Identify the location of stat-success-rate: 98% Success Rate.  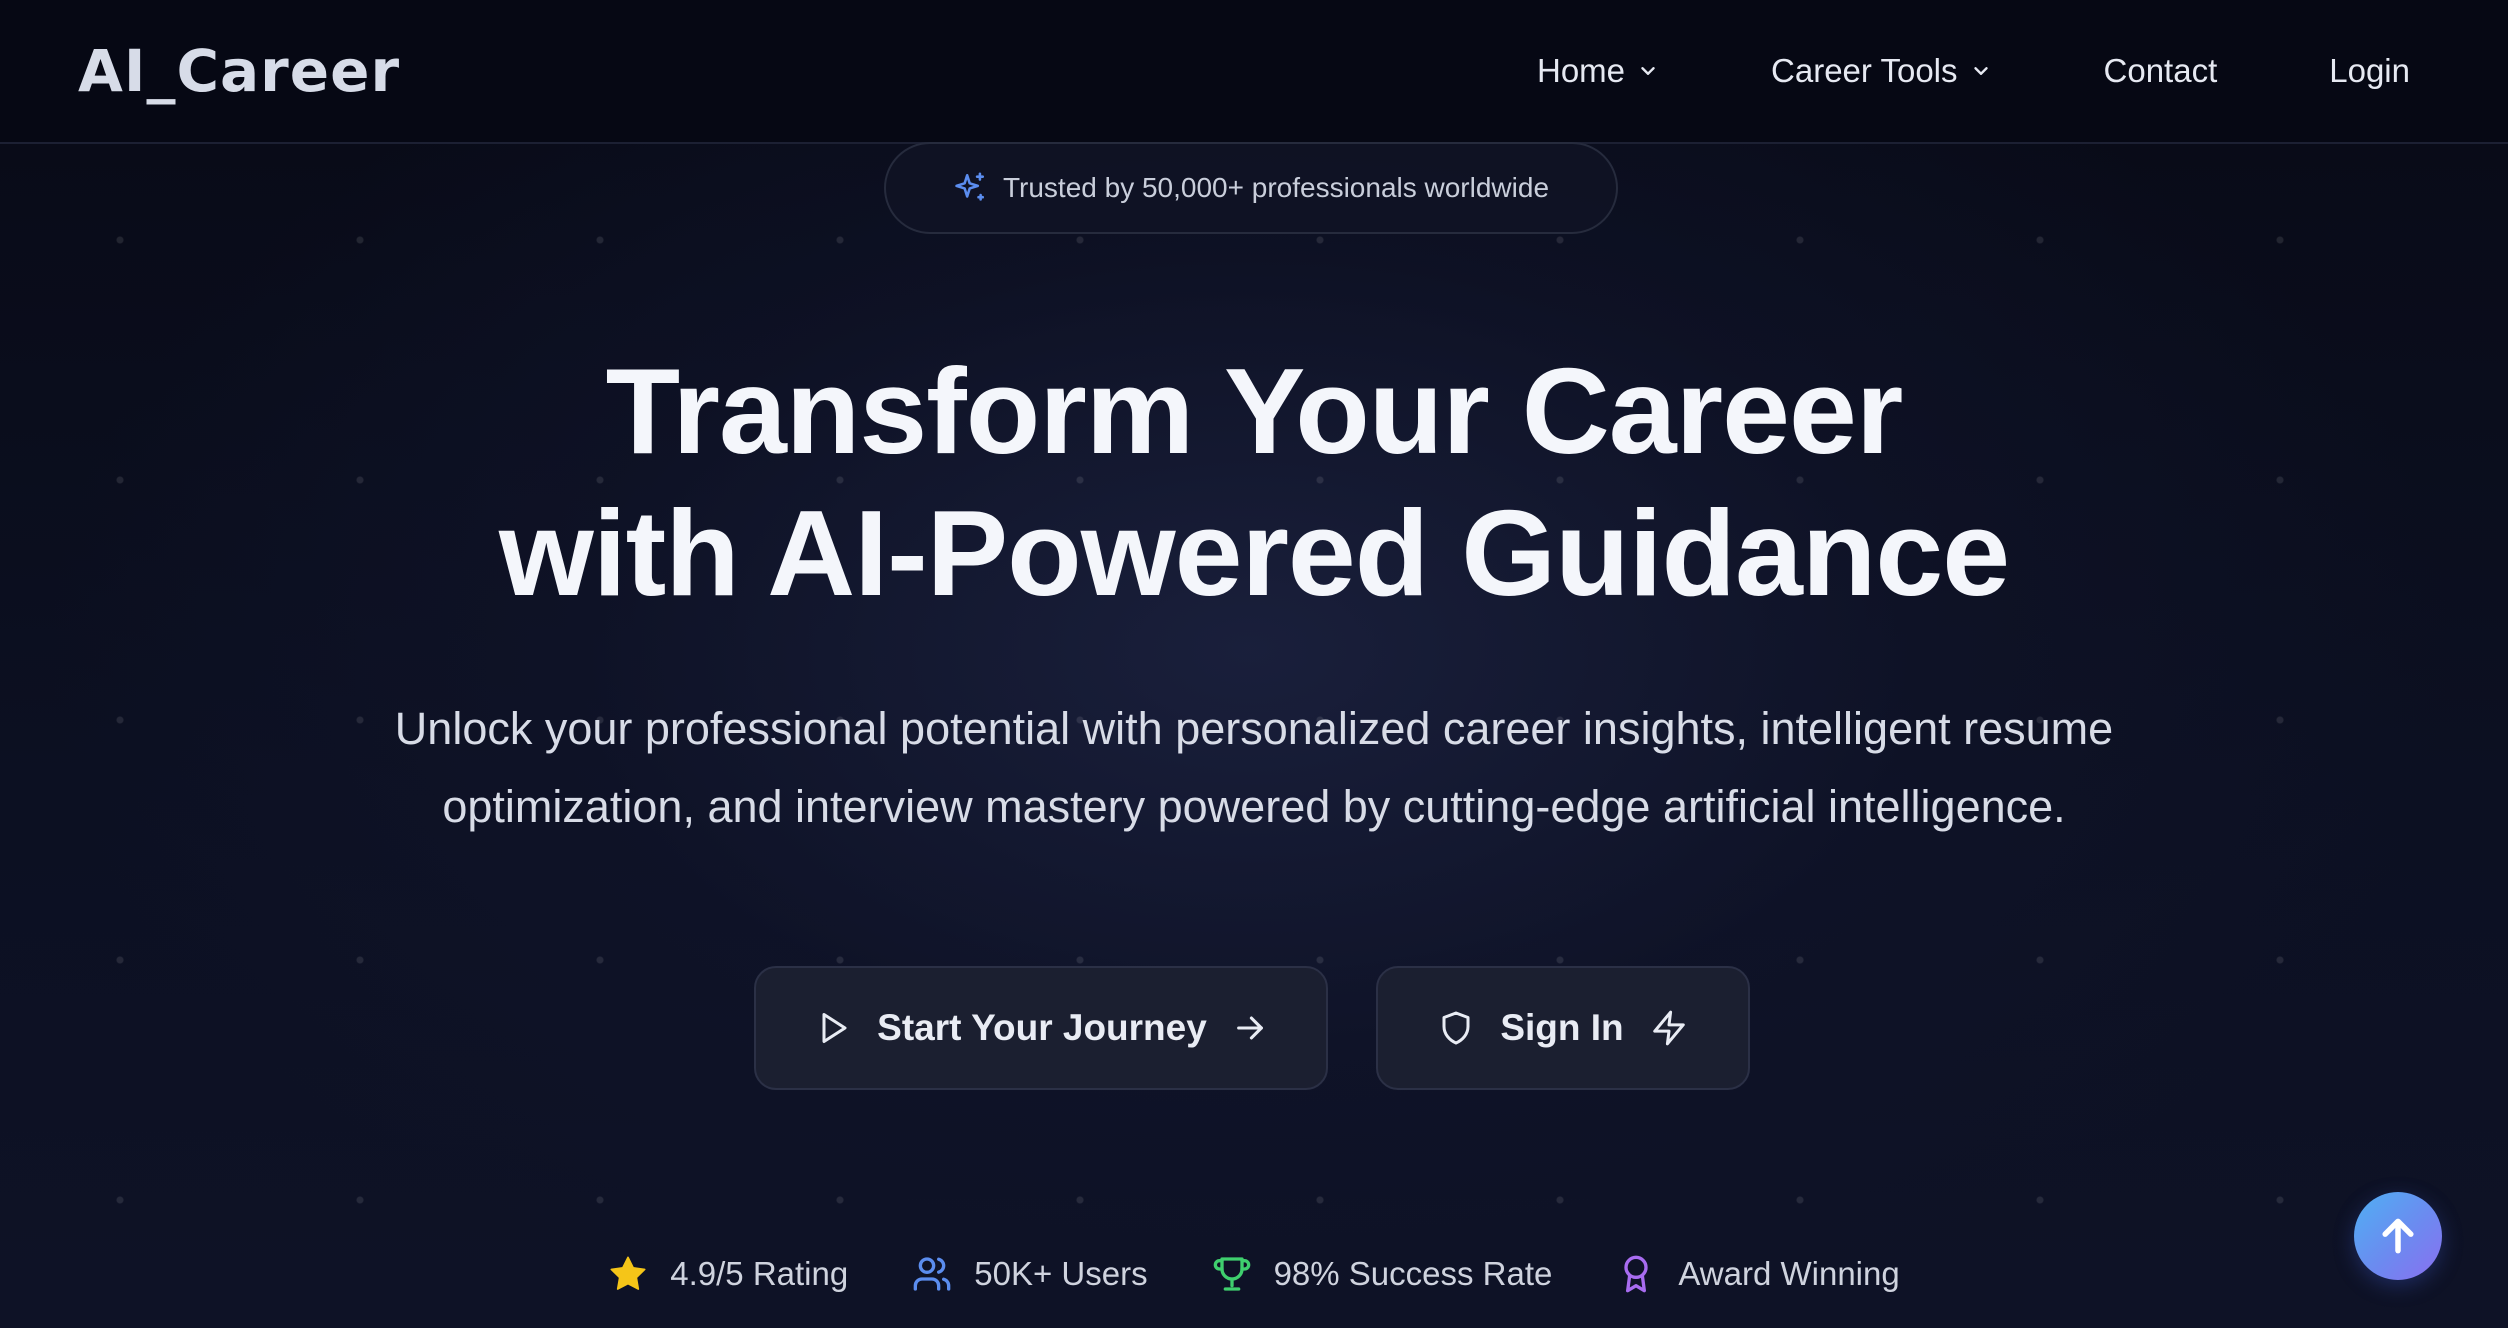
(1382, 1274).